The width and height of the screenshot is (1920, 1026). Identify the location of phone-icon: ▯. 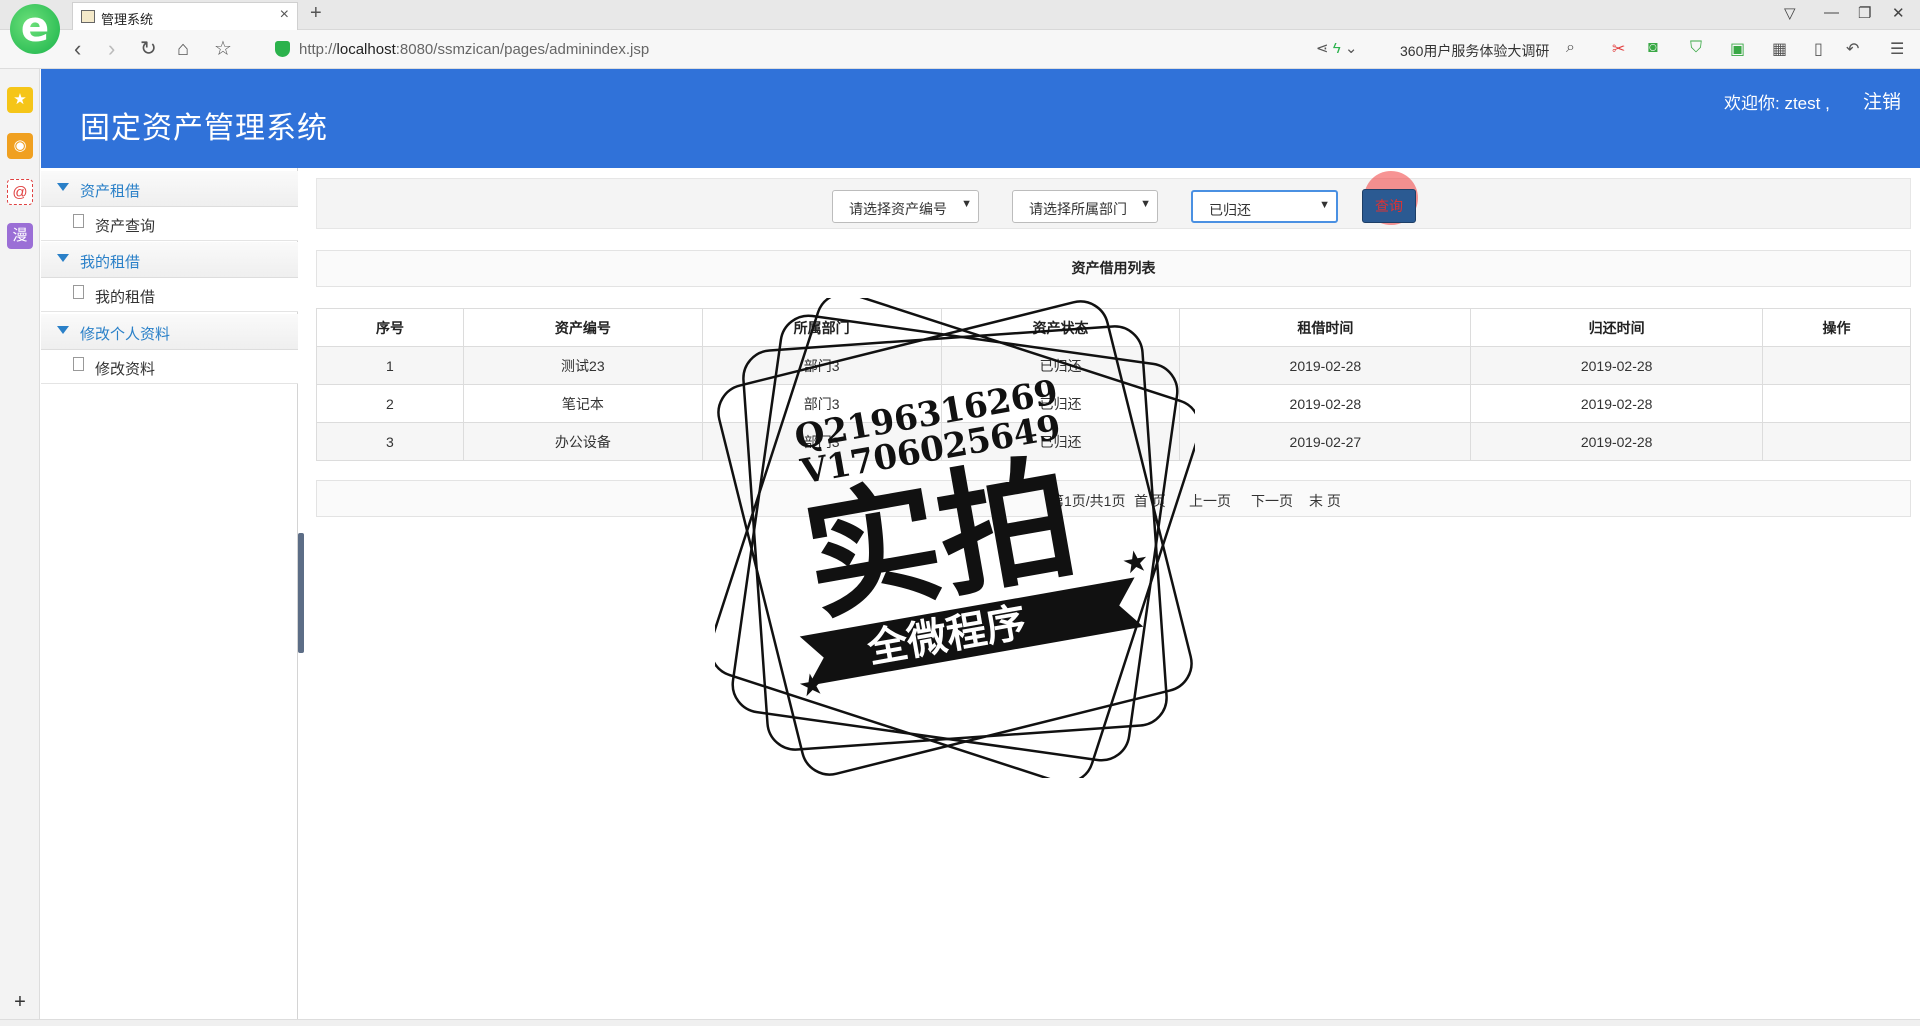
(1818, 49).